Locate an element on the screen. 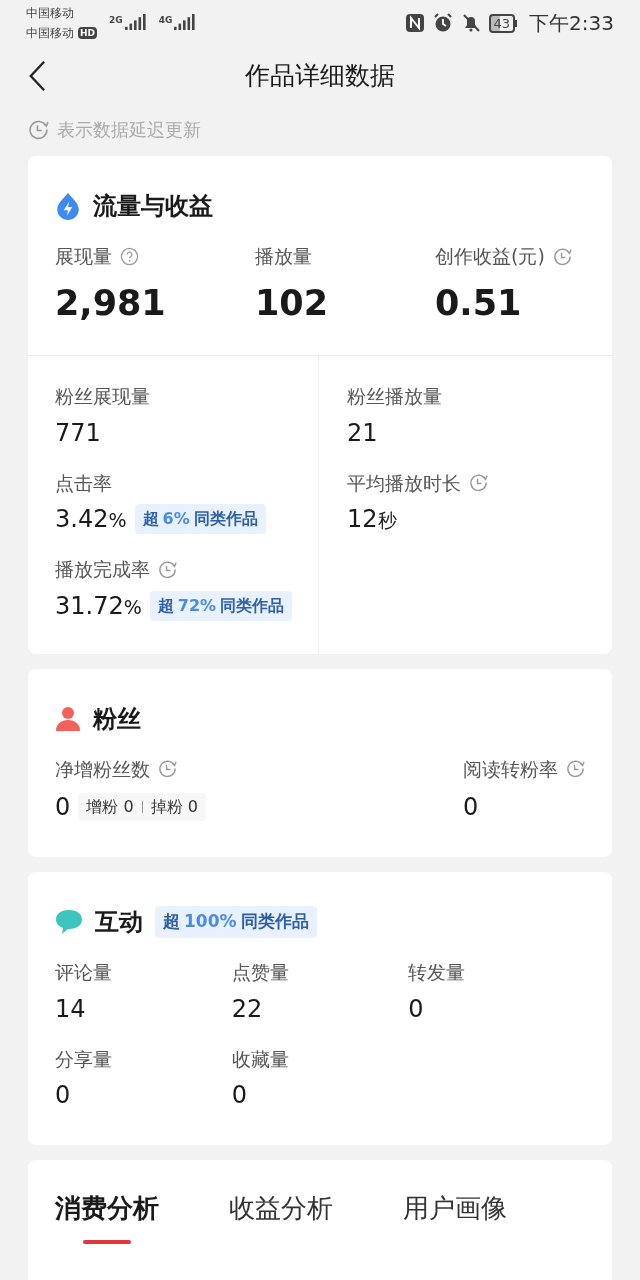 The image size is (640, 1280). section-title: 互动 is located at coordinates (119, 922).